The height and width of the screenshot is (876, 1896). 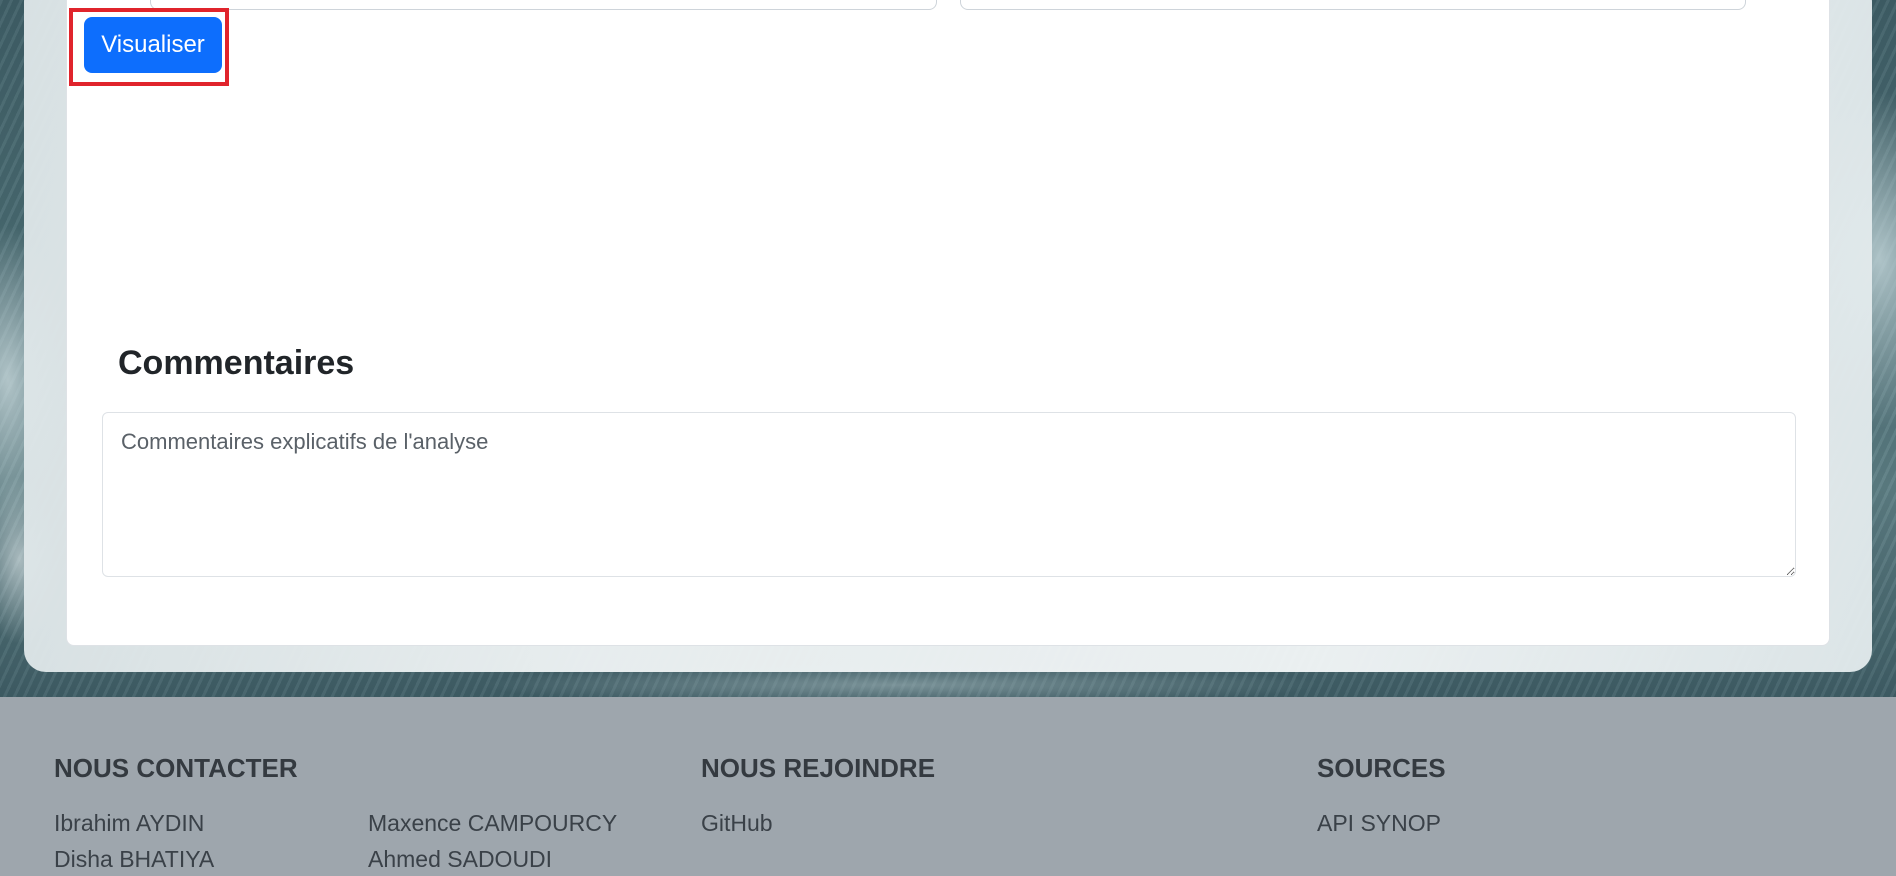 I want to click on left-select-field, so click(x=543, y=5).